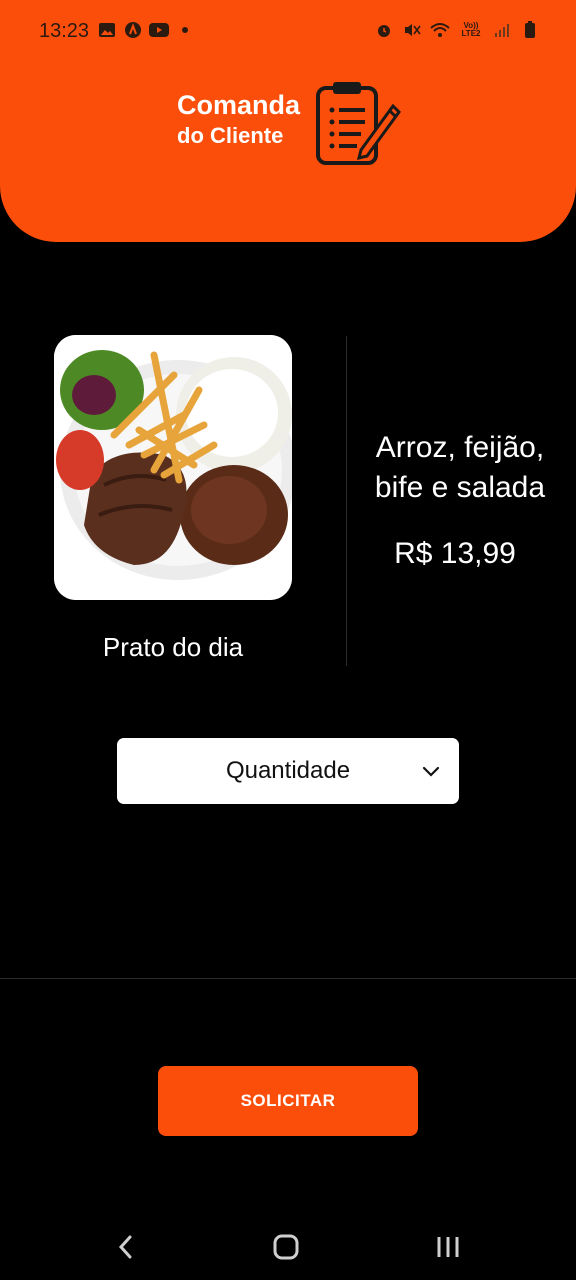  What do you see at coordinates (440, 30) in the screenshot?
I see `wifi-icon` at bounding box center [440, 30].